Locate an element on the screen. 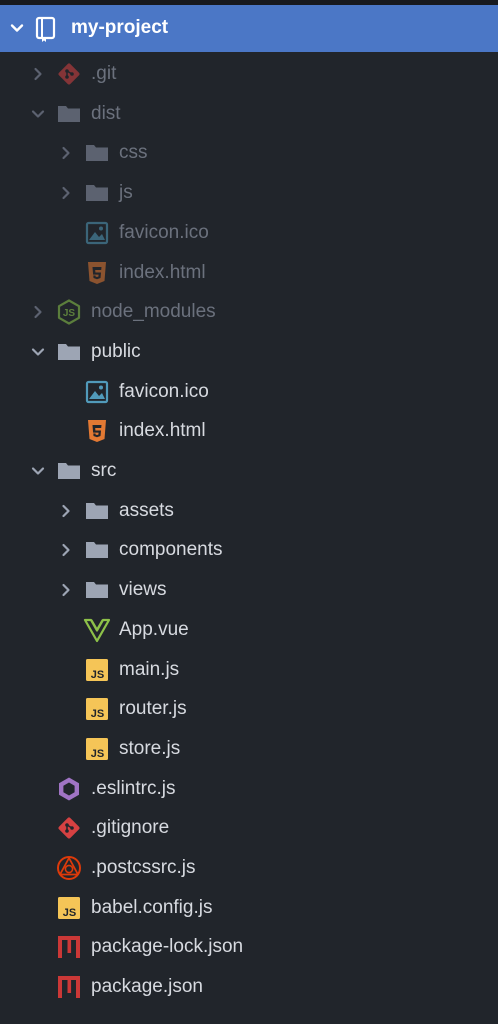  tree-item-label: router.js is located at coordinates (153, 709).